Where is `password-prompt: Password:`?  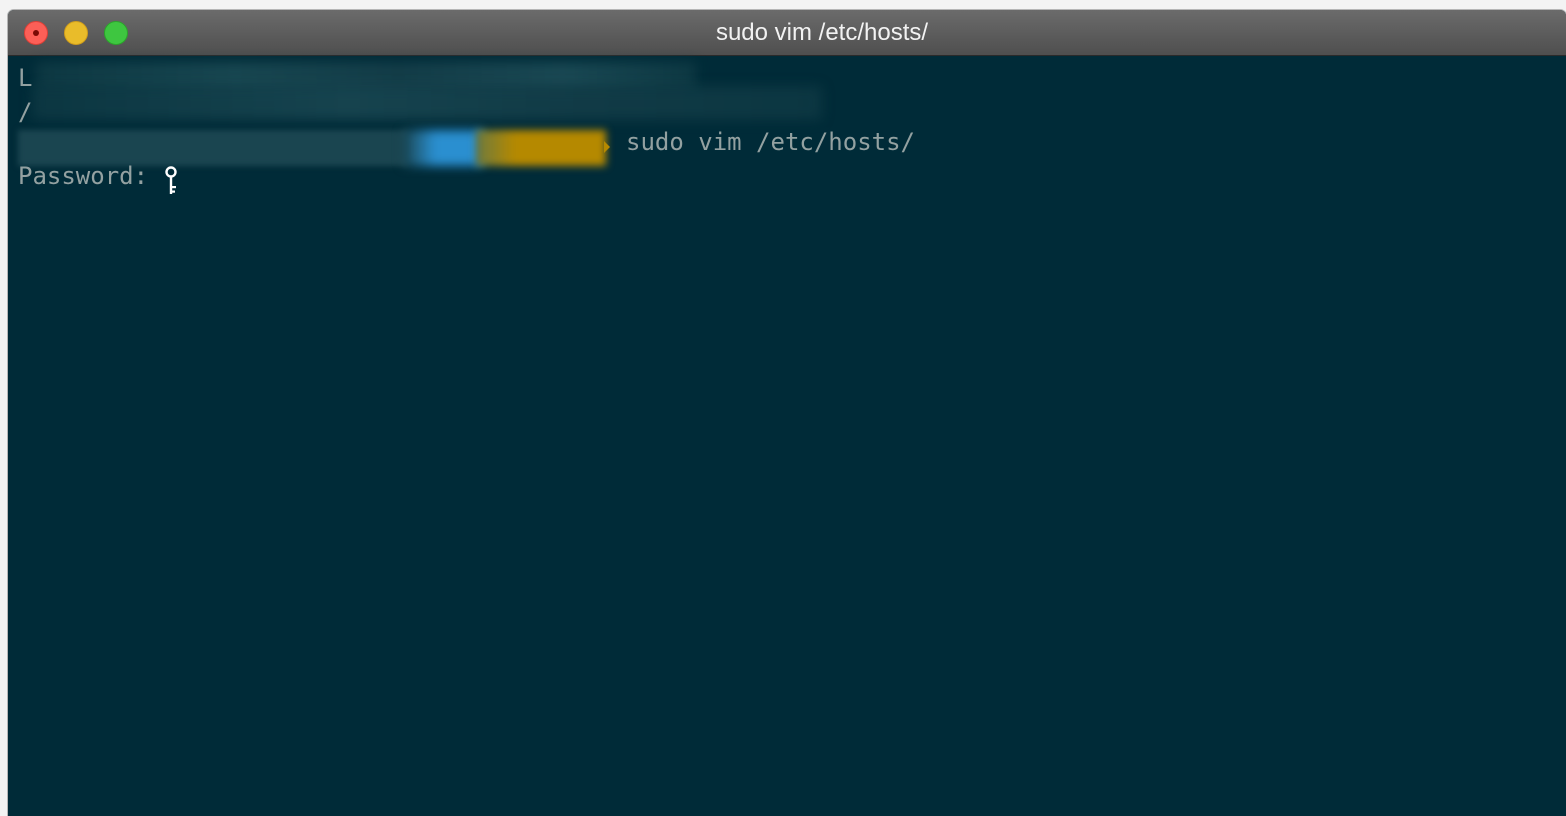 password-prompt: Password: is located at coordinates (83, 176).